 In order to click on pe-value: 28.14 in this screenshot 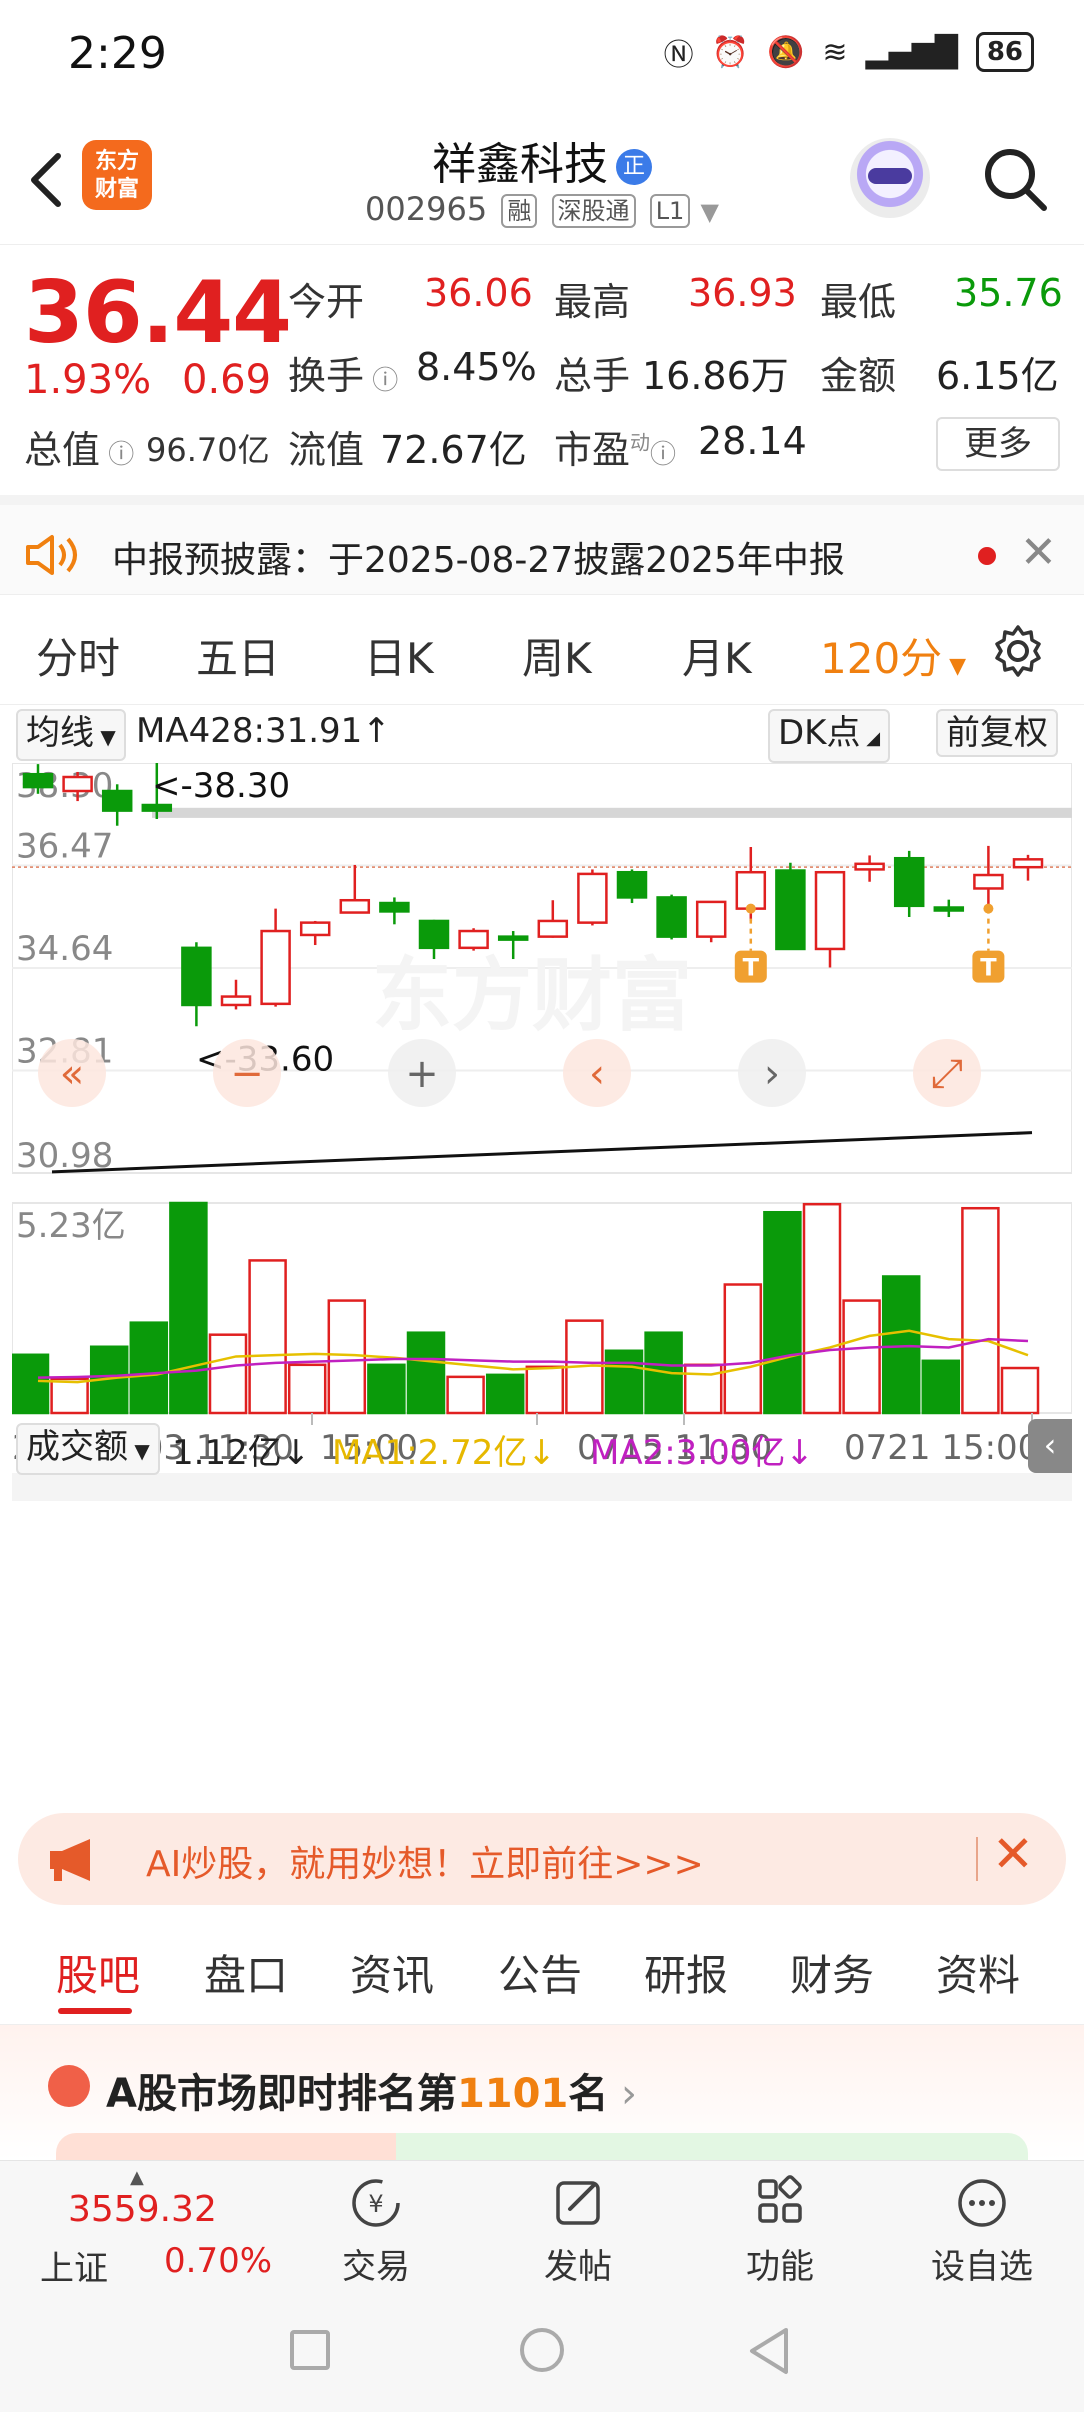, I will do `click(752, 441)`.